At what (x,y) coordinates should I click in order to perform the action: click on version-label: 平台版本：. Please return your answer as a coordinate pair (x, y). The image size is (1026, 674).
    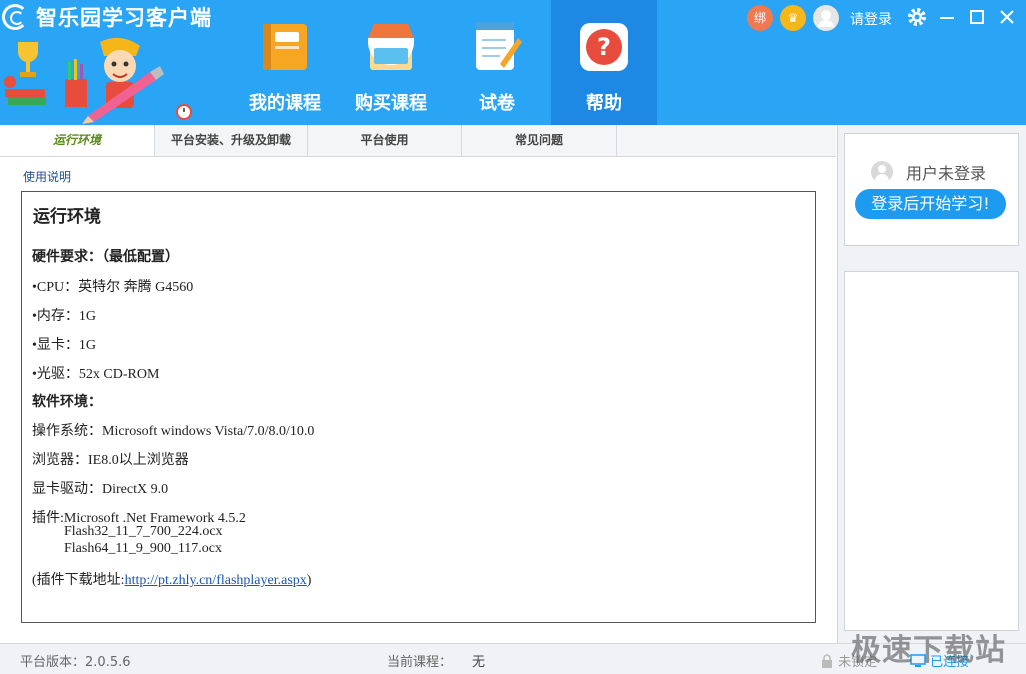
    Looking at the image, I should click on (53, 662).